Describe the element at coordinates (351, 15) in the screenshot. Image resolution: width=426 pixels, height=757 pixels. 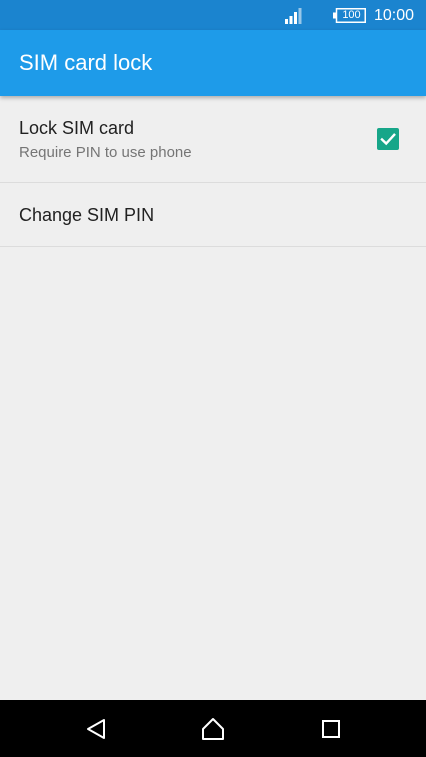
I see `battery-level: 100` at that location.